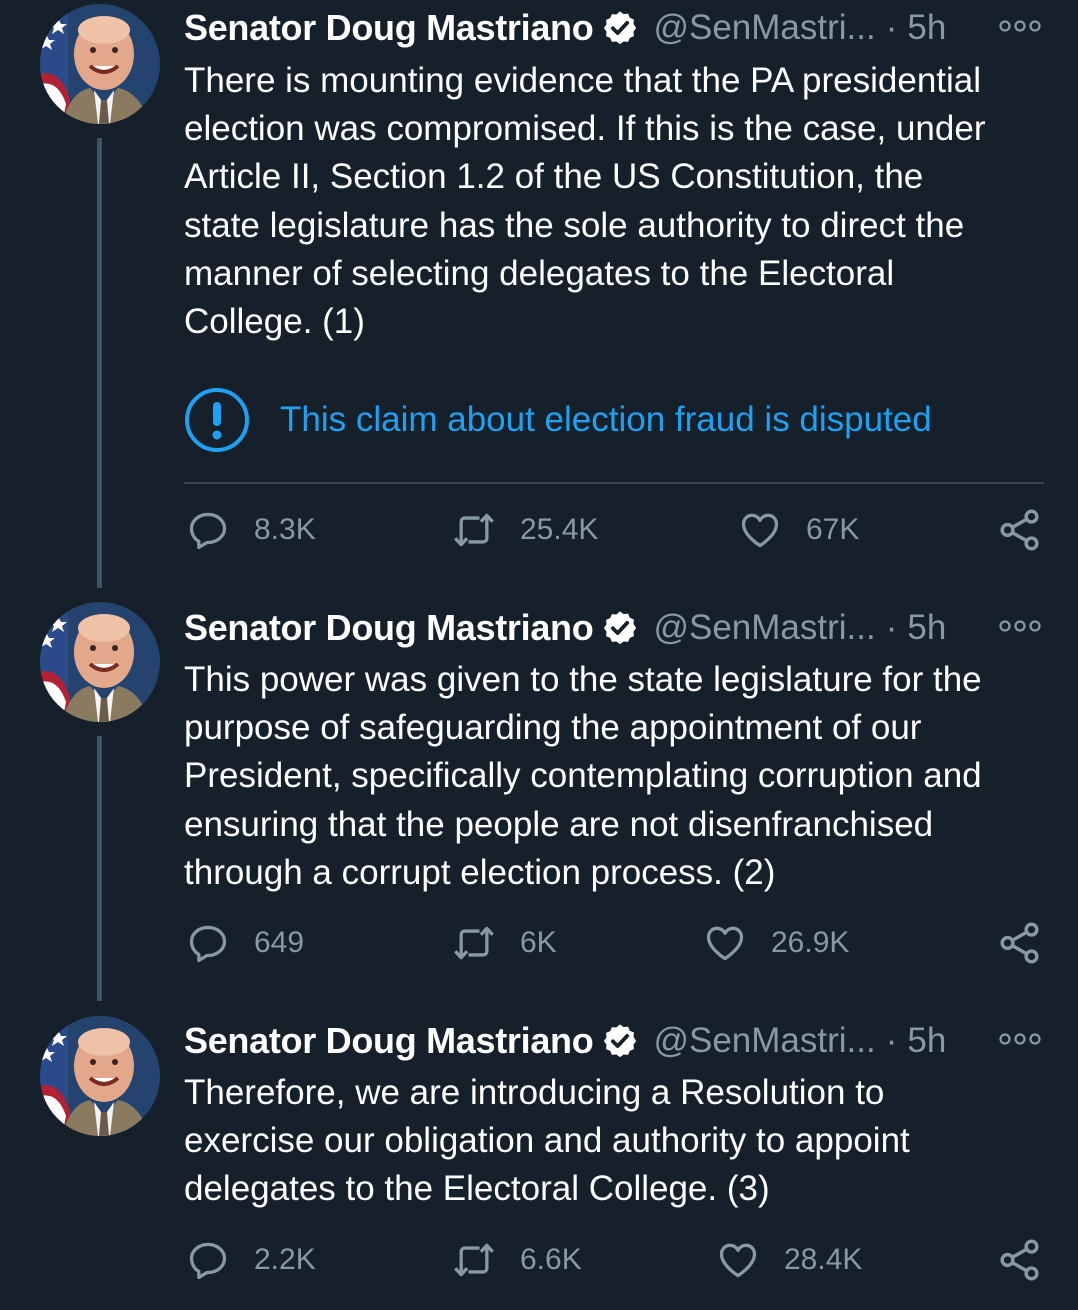  I want to click on reply-count: 8.3K, so click(285, 529).